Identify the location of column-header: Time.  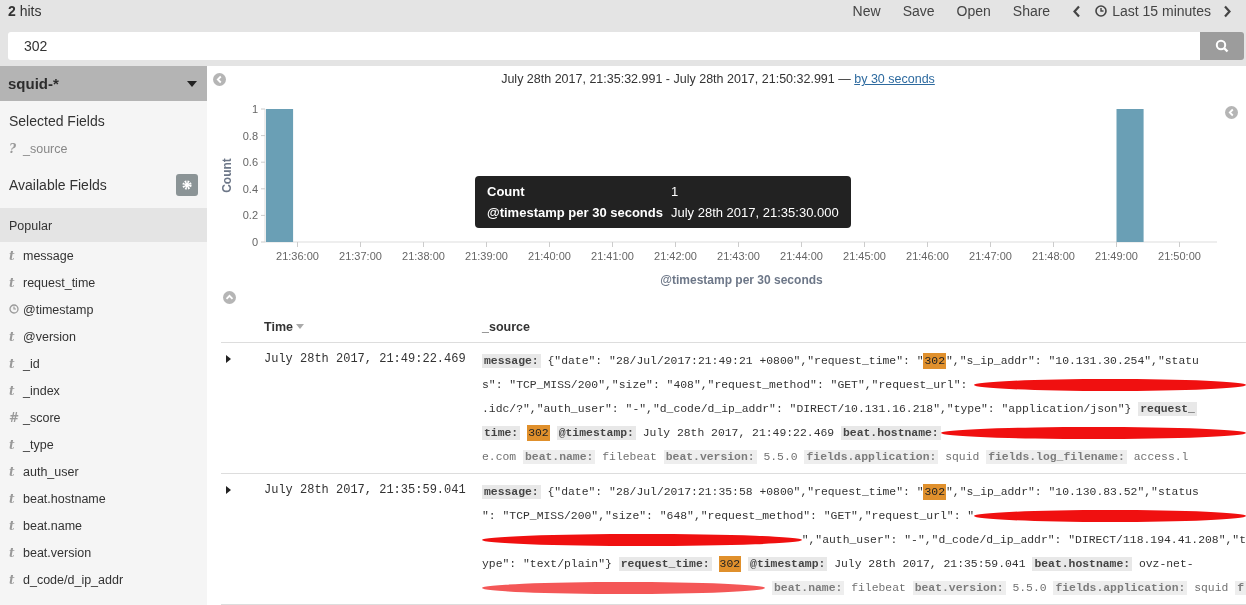
(373, 326).